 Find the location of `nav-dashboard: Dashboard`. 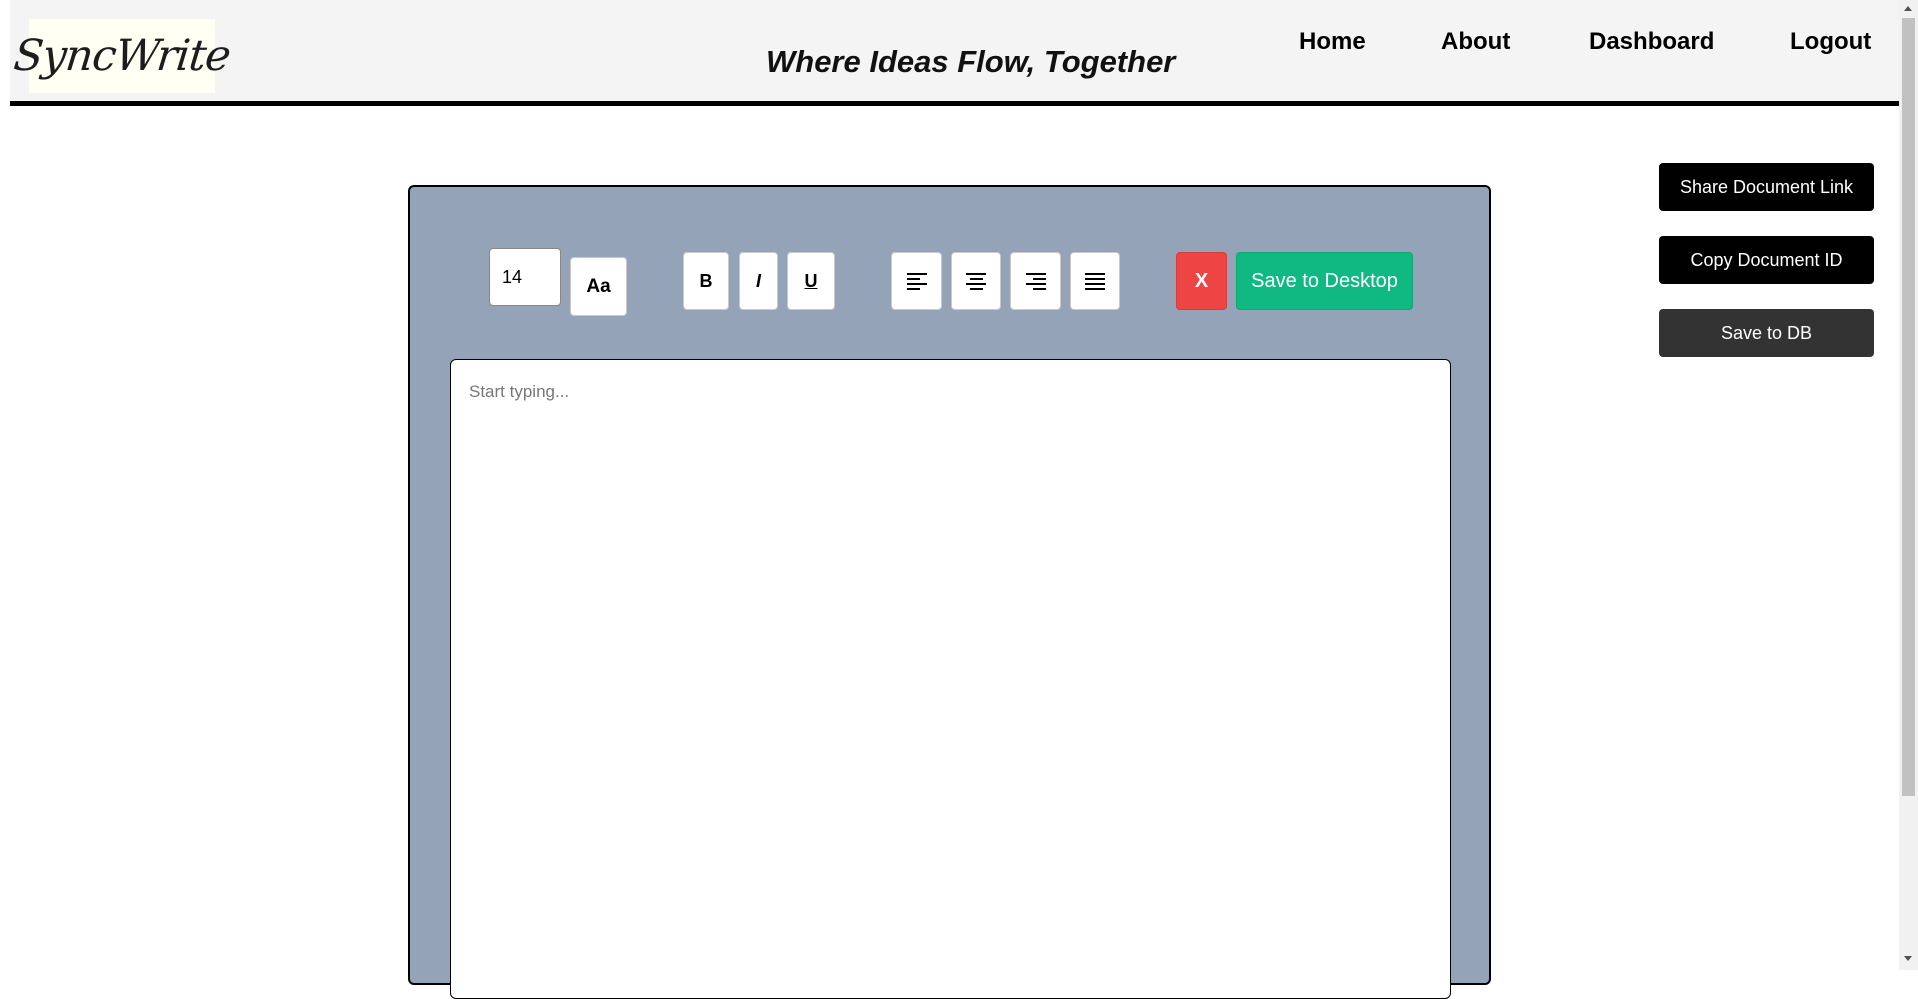

nav-dashboard: Dashboard is located at coordinates (1651, 42).